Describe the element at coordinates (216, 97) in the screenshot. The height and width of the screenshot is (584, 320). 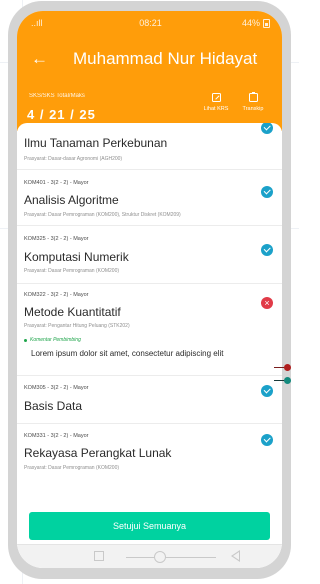
I see `edit-icon` at that location.